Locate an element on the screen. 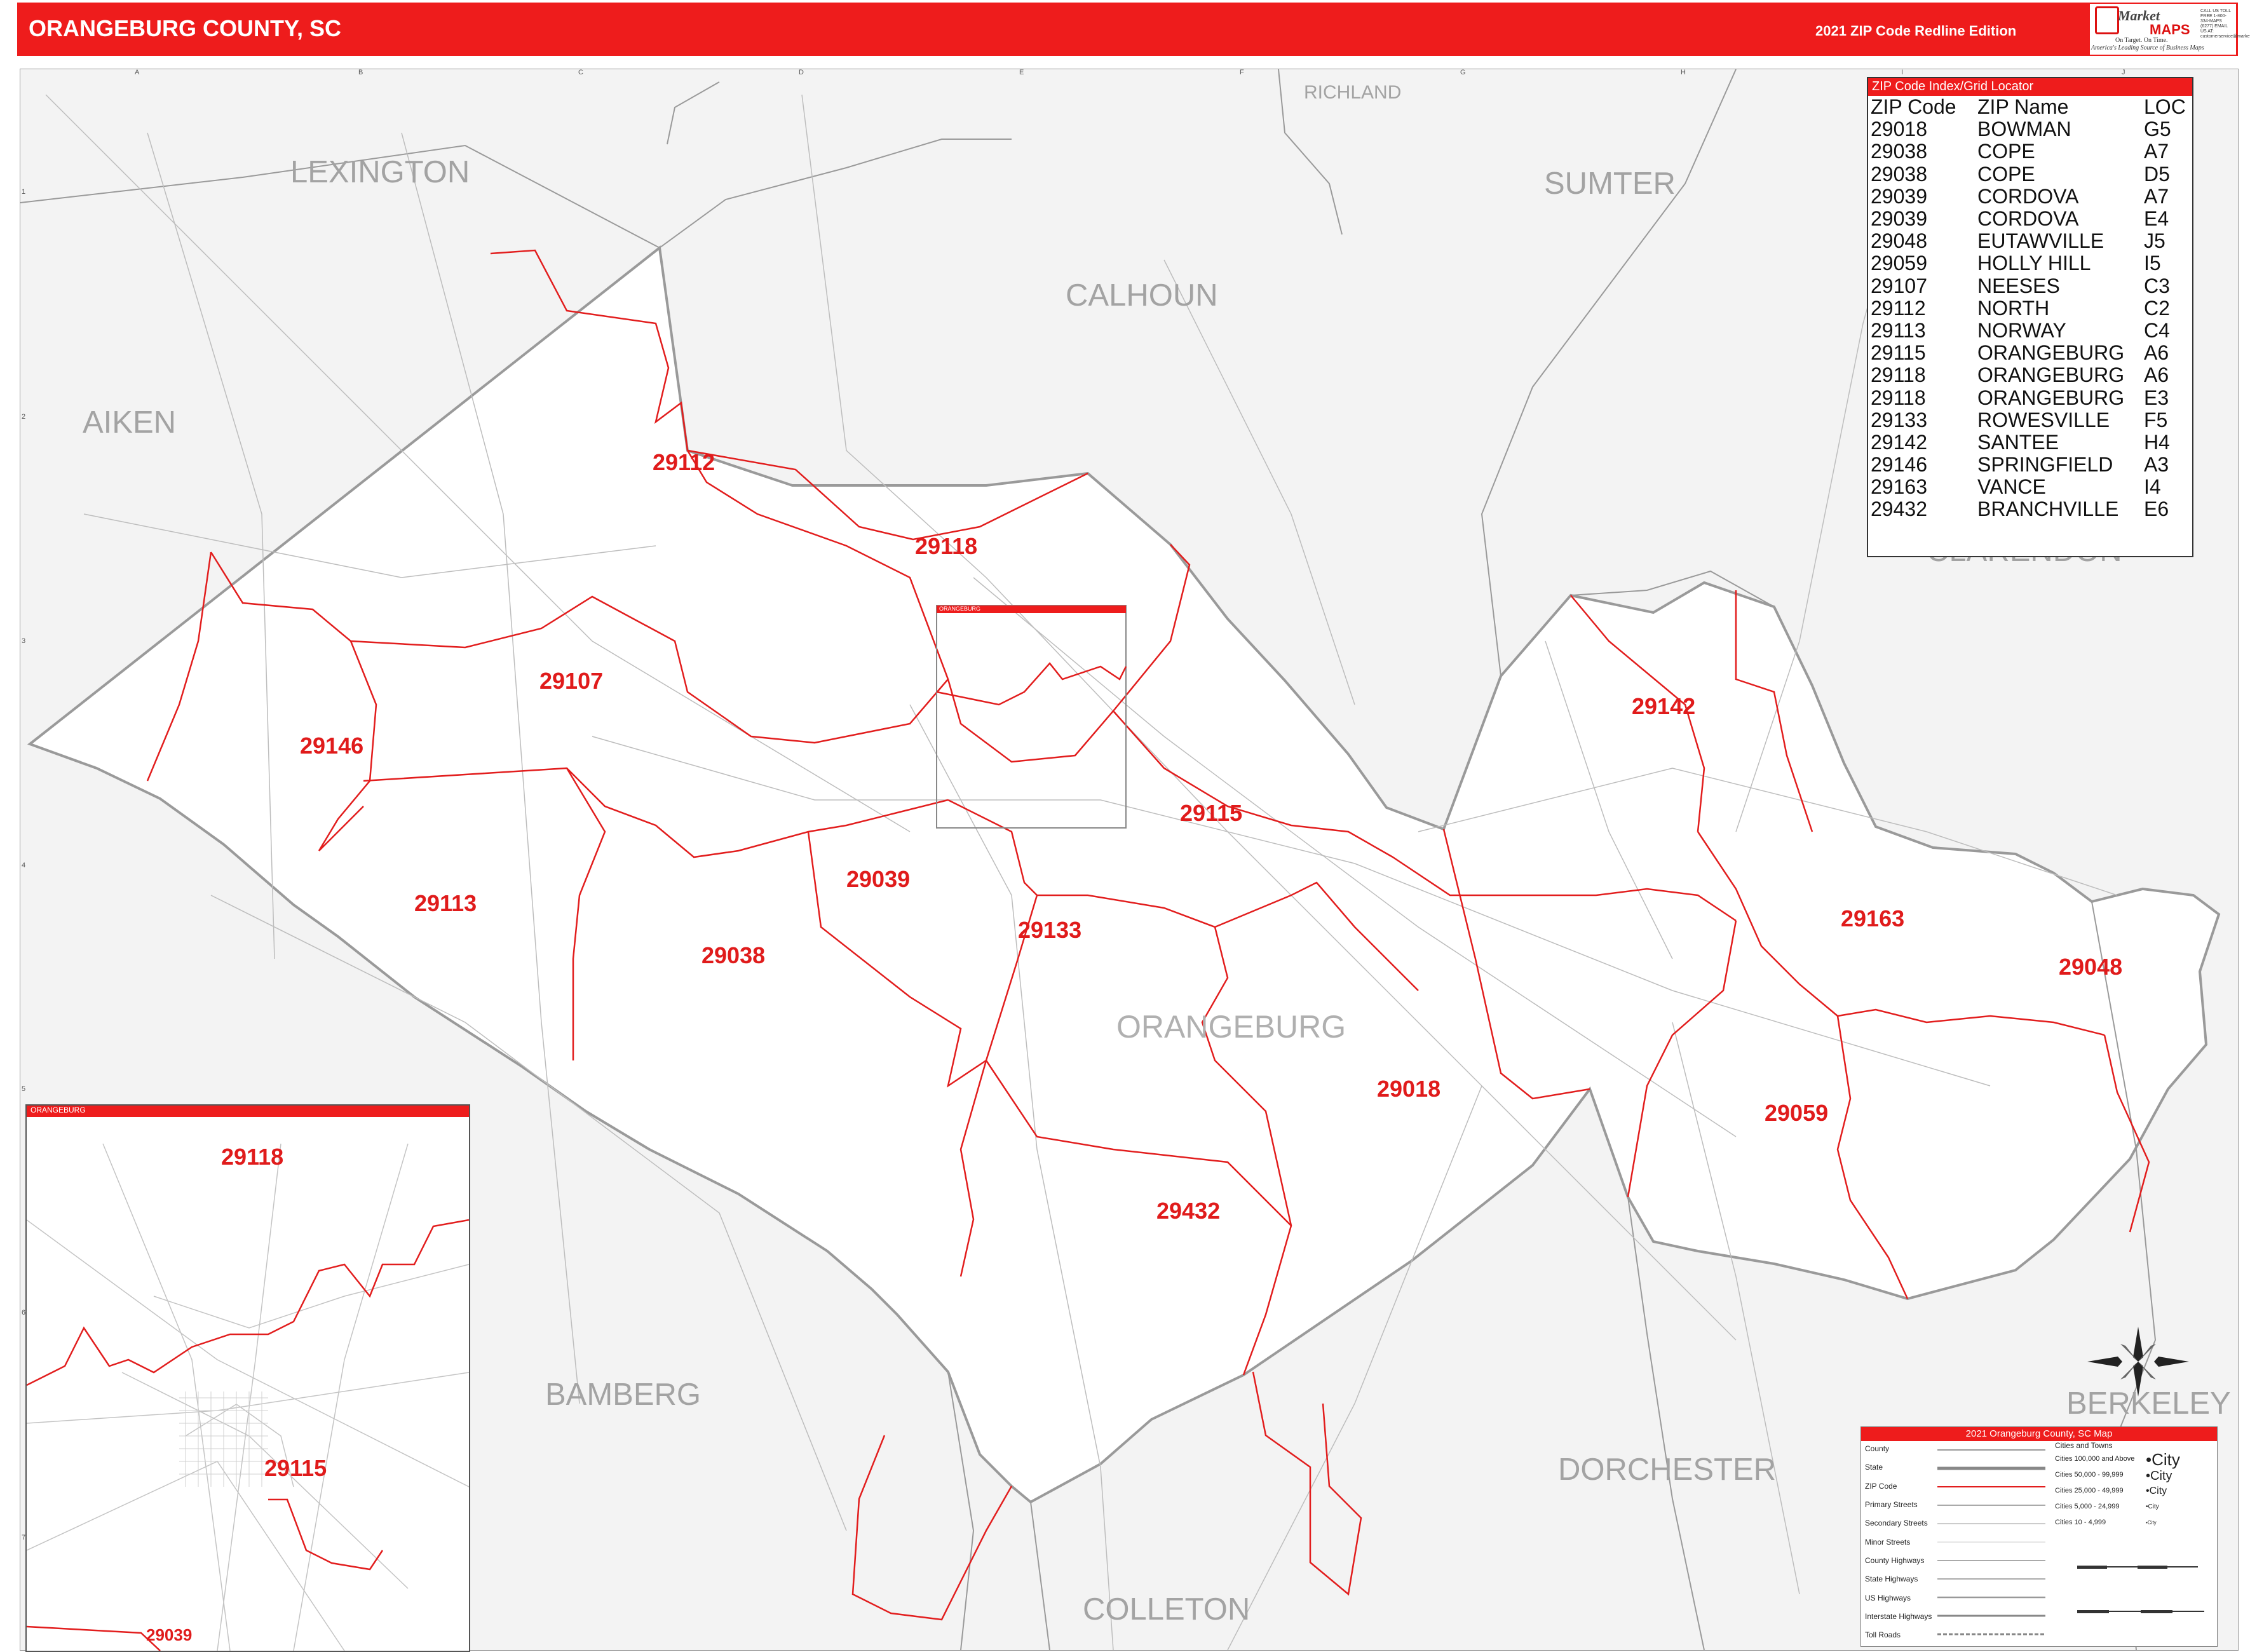 The image size is (2250, 1652). zip-cell: 29163 is located at coordinates (1899, 487).